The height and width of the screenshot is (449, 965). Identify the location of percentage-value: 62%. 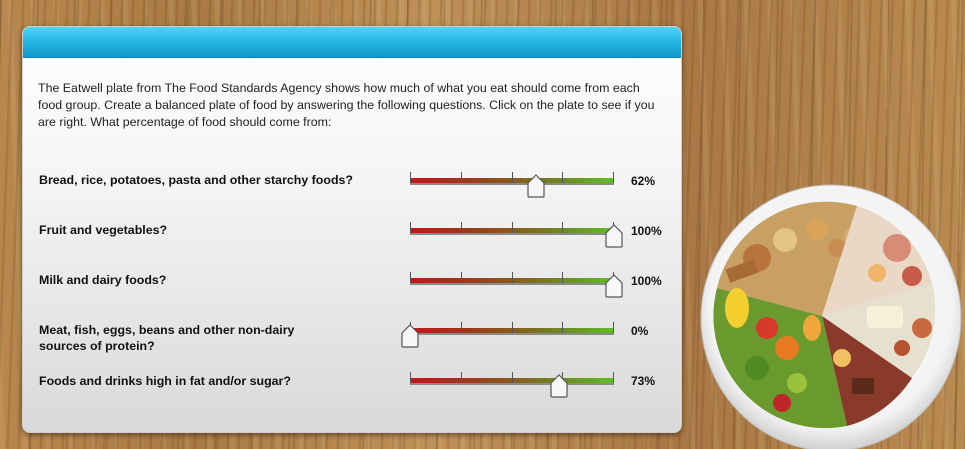
(643, 181).